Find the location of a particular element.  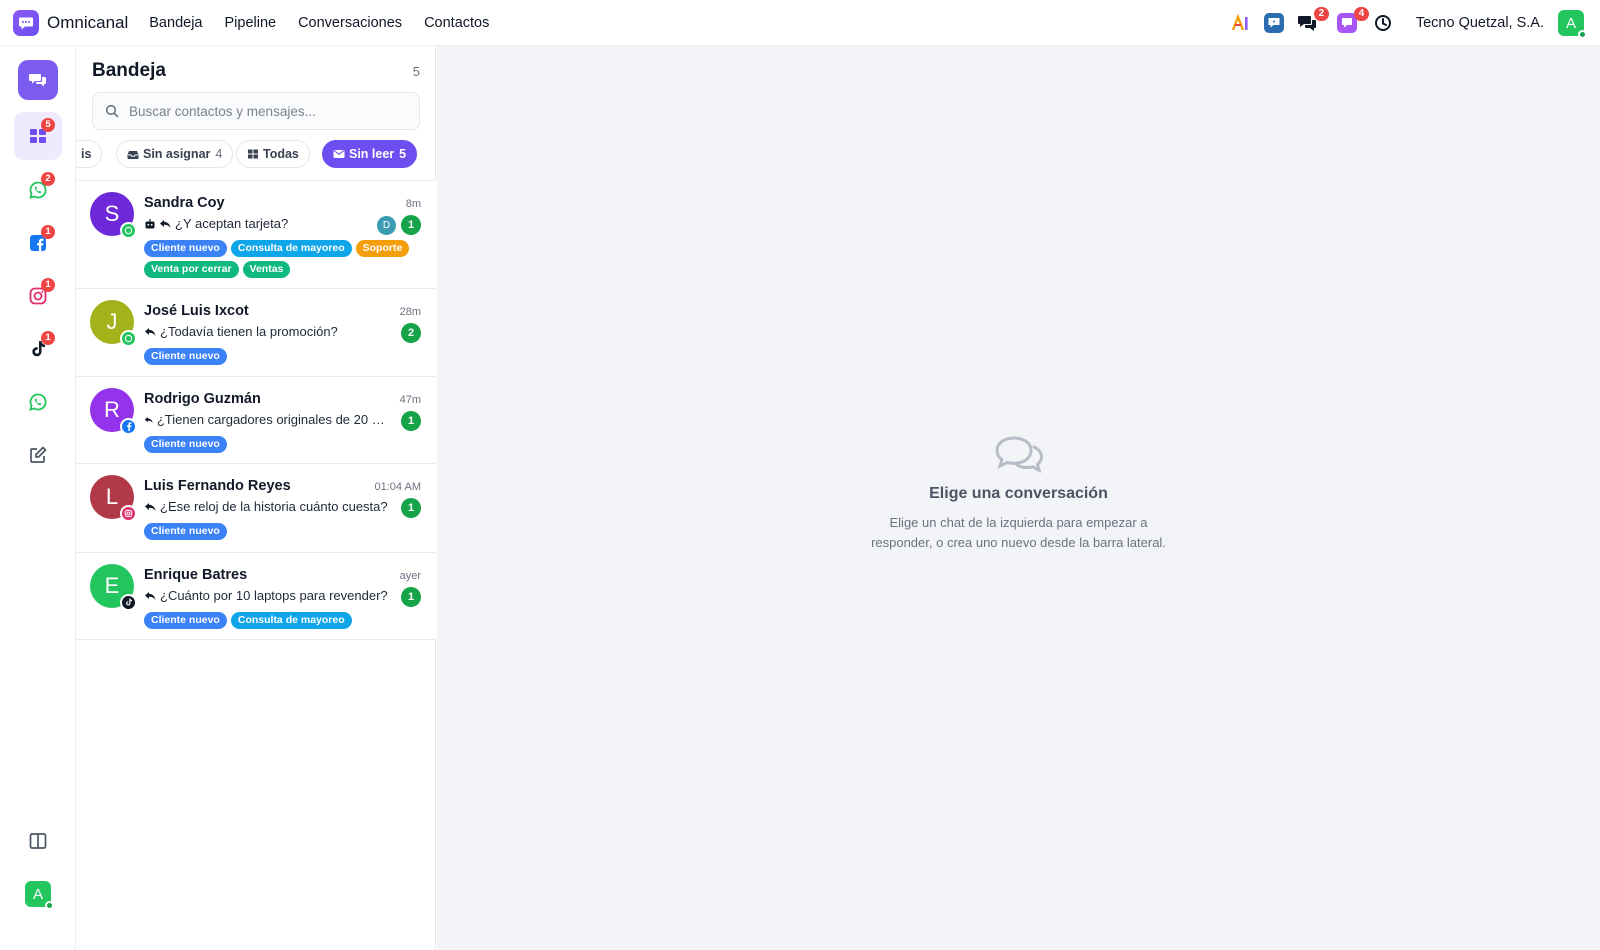

columns-icon is located at coordinates (38, 841).